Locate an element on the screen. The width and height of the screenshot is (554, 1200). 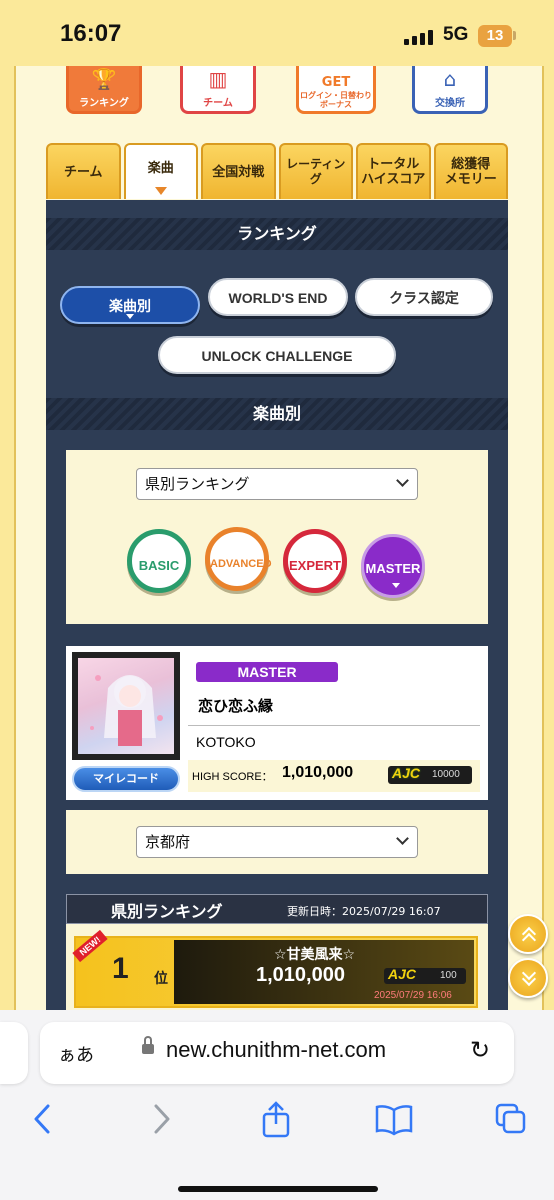
rank-number: 1 is located at coordinates (120, 968).